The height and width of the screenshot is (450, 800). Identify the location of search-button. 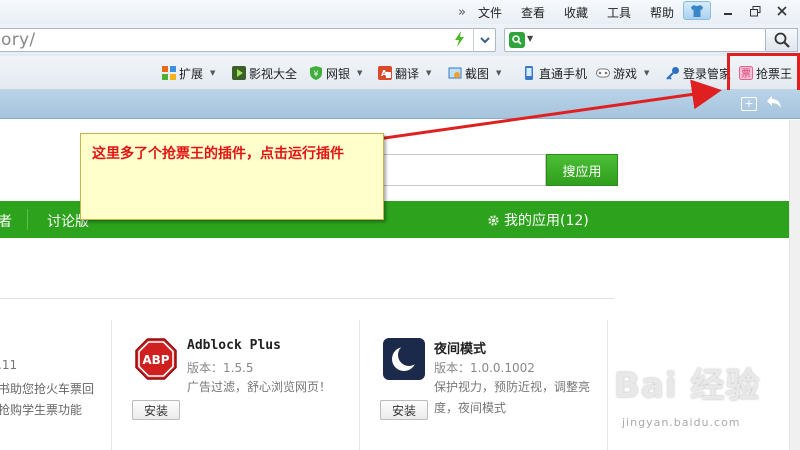
(782, 40).